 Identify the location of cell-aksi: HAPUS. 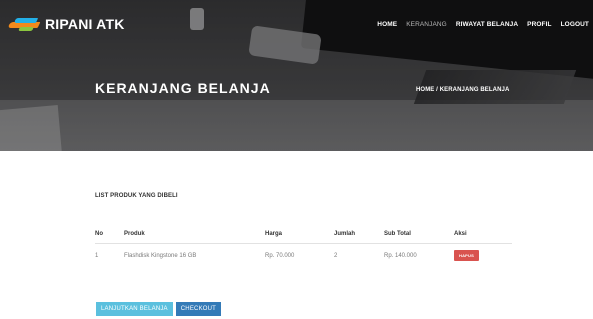
(483, 256).